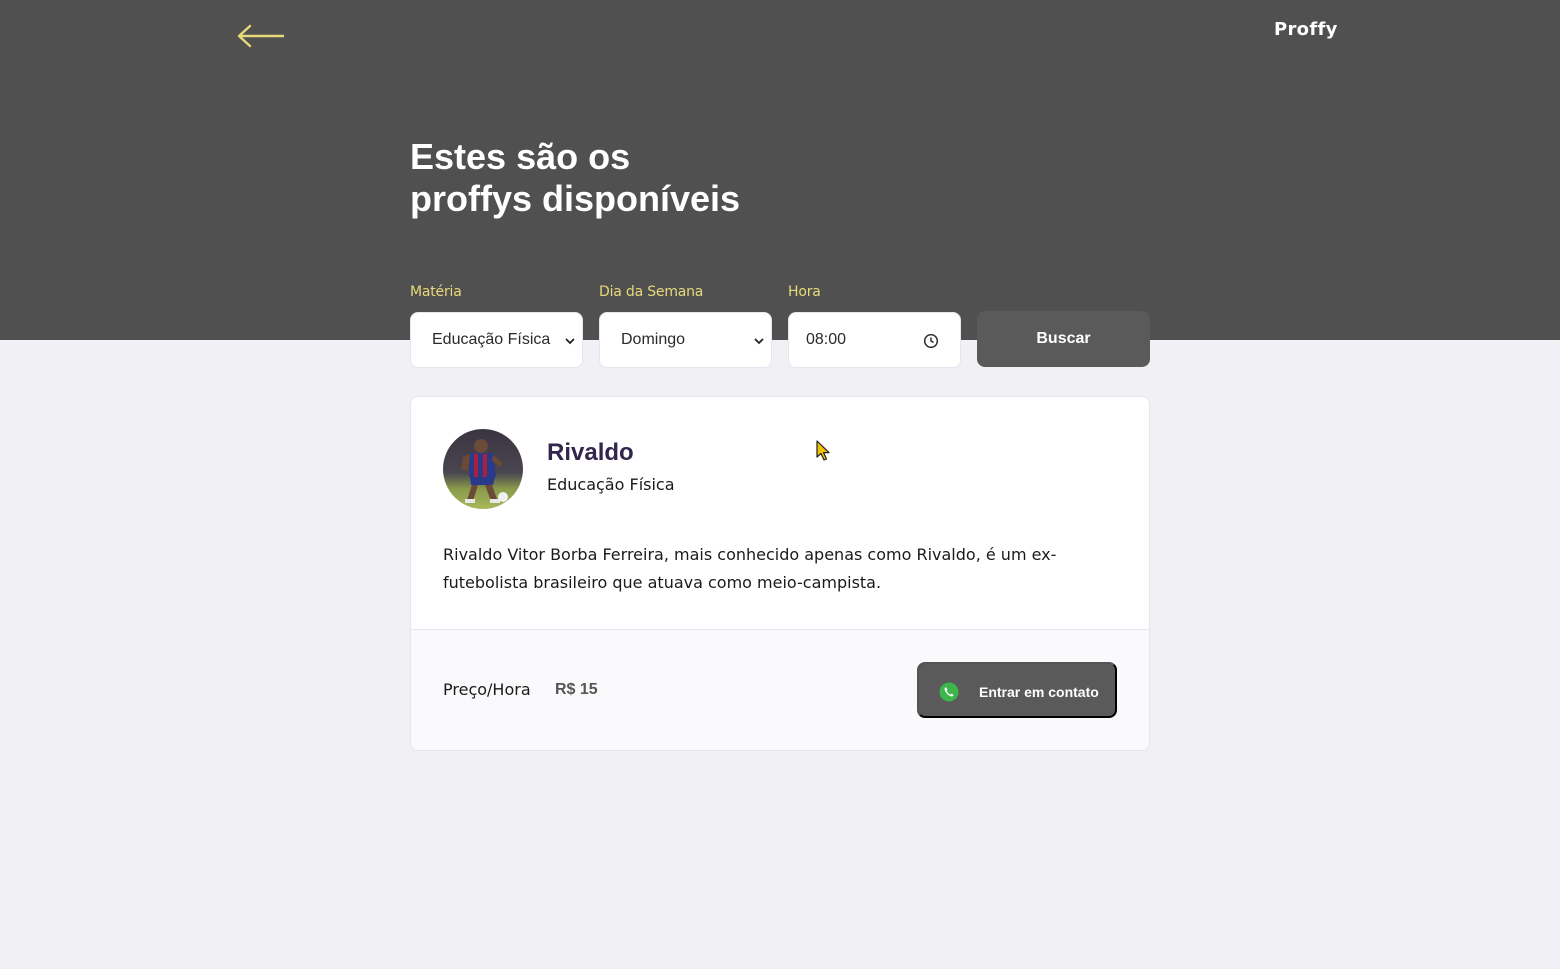 The width and height of the screenshot is (1560, 969). Describe the element at coordinates (823, 450) in the screenshot. I see `mouse-pointer-icon` at that location.